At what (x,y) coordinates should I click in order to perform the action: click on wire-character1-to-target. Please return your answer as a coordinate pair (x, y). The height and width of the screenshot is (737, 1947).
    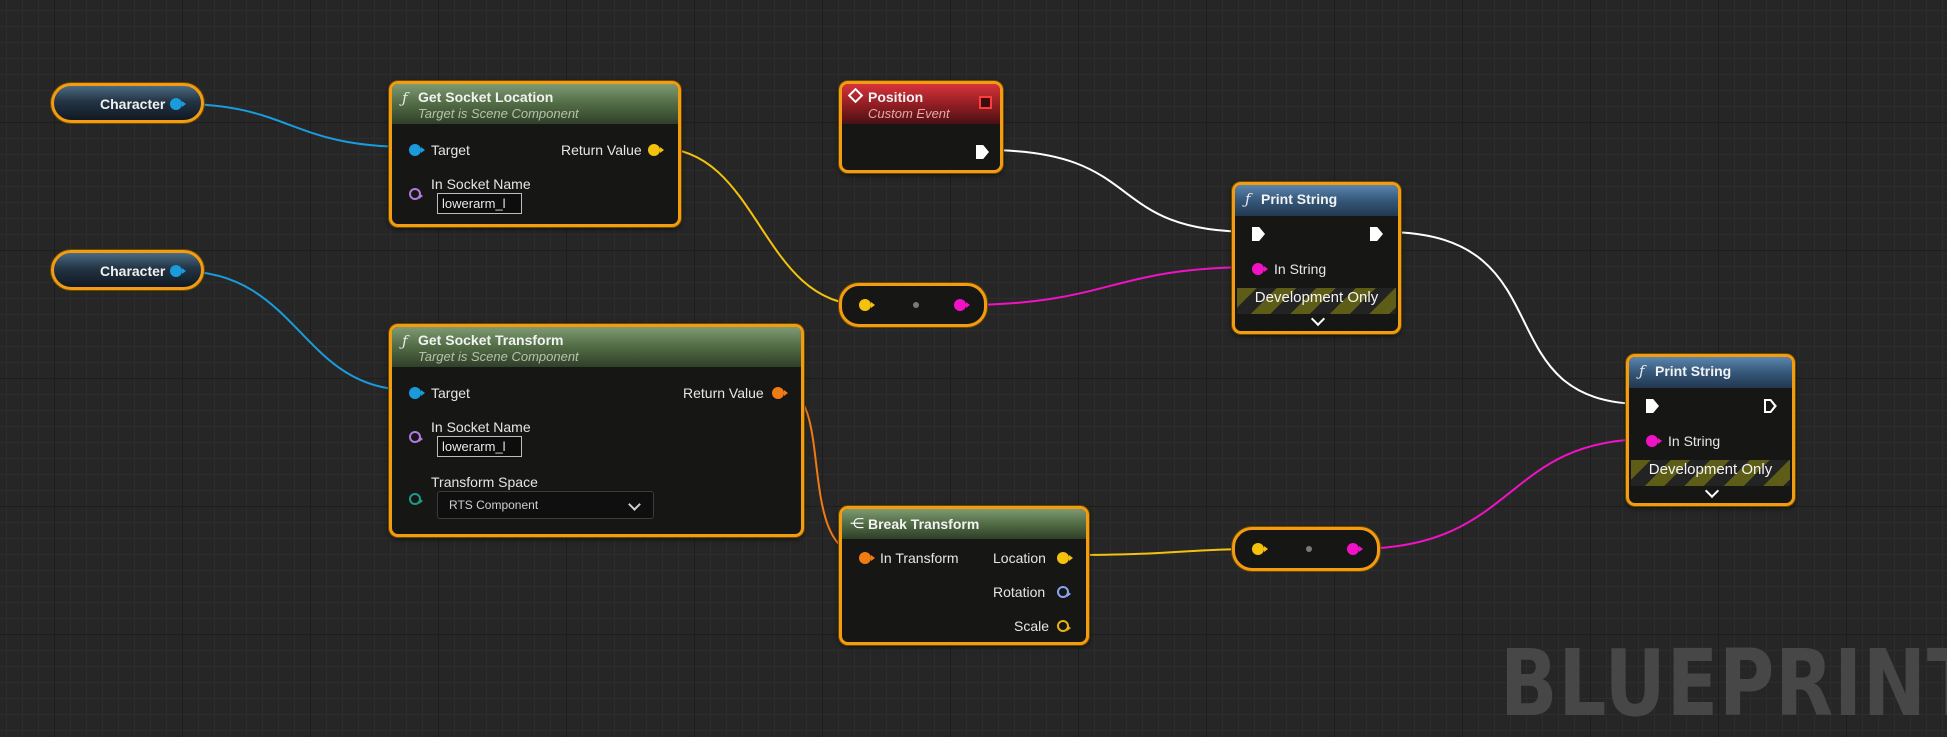
    Looking at the image, I should click on (295, 125).